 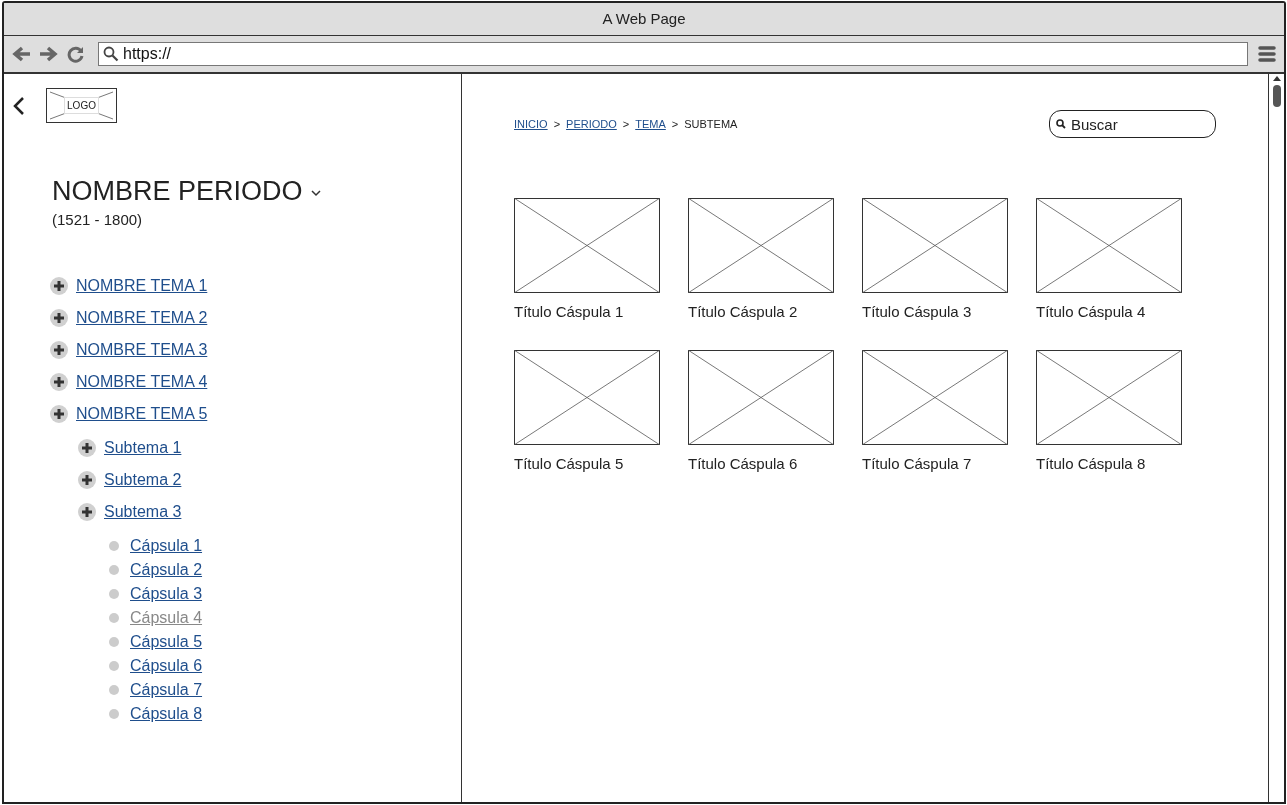 What do you see at coordinates (147, 54) in the screenshot?
I see `url-text: https://` at bounding box center [147, 54].